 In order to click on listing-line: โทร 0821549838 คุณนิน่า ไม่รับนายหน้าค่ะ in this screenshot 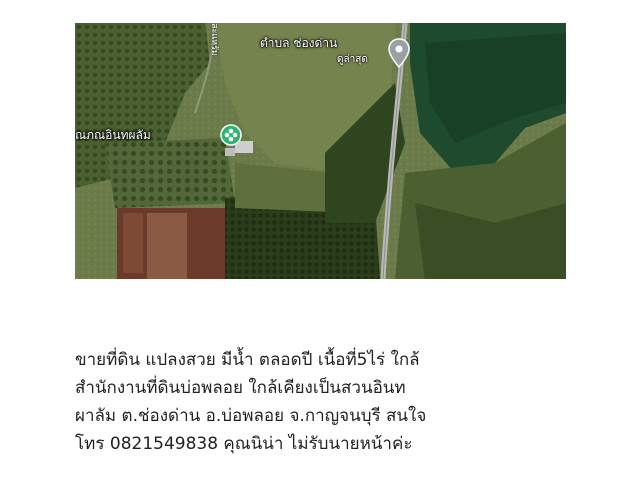, I will do `click(244, 444)`.